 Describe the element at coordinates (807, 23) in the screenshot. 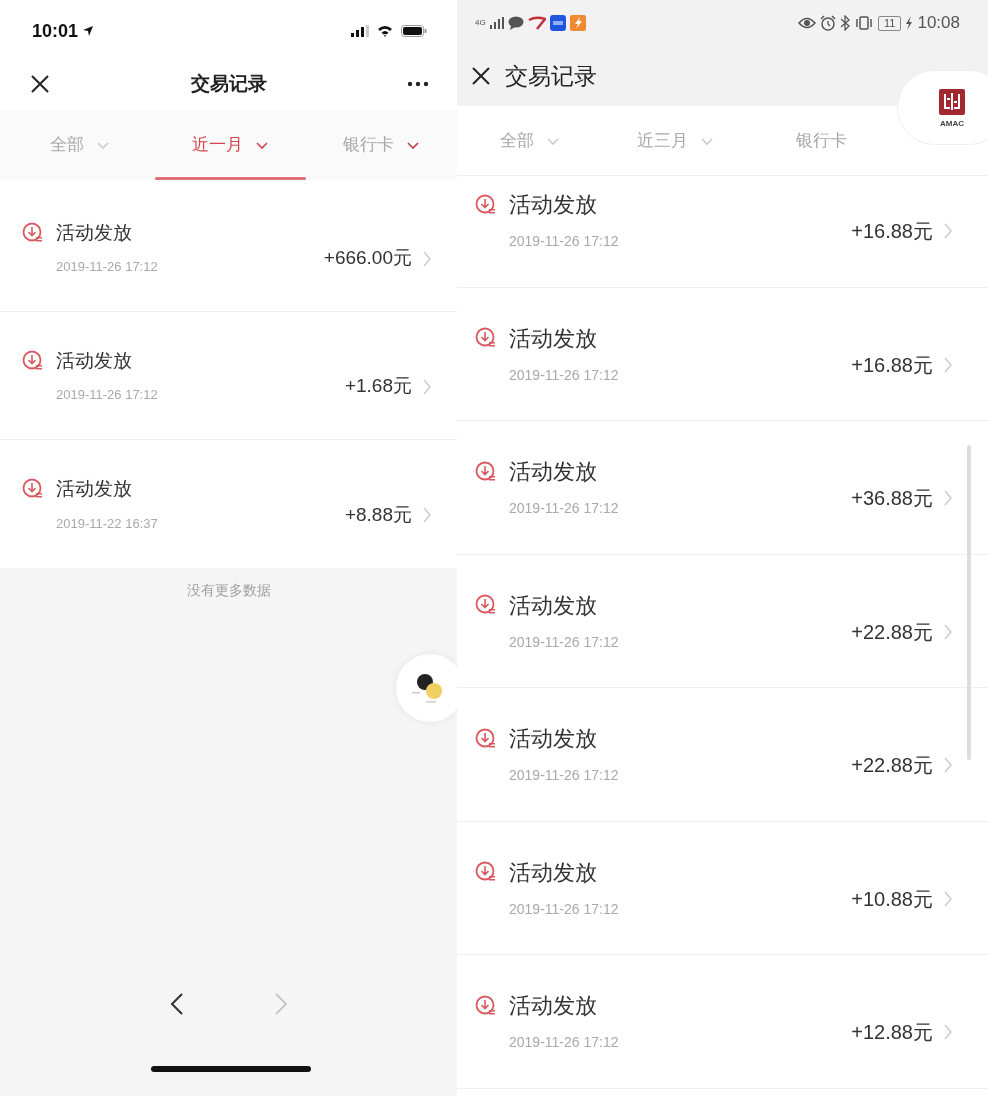

I see `eye-icon` at that location.